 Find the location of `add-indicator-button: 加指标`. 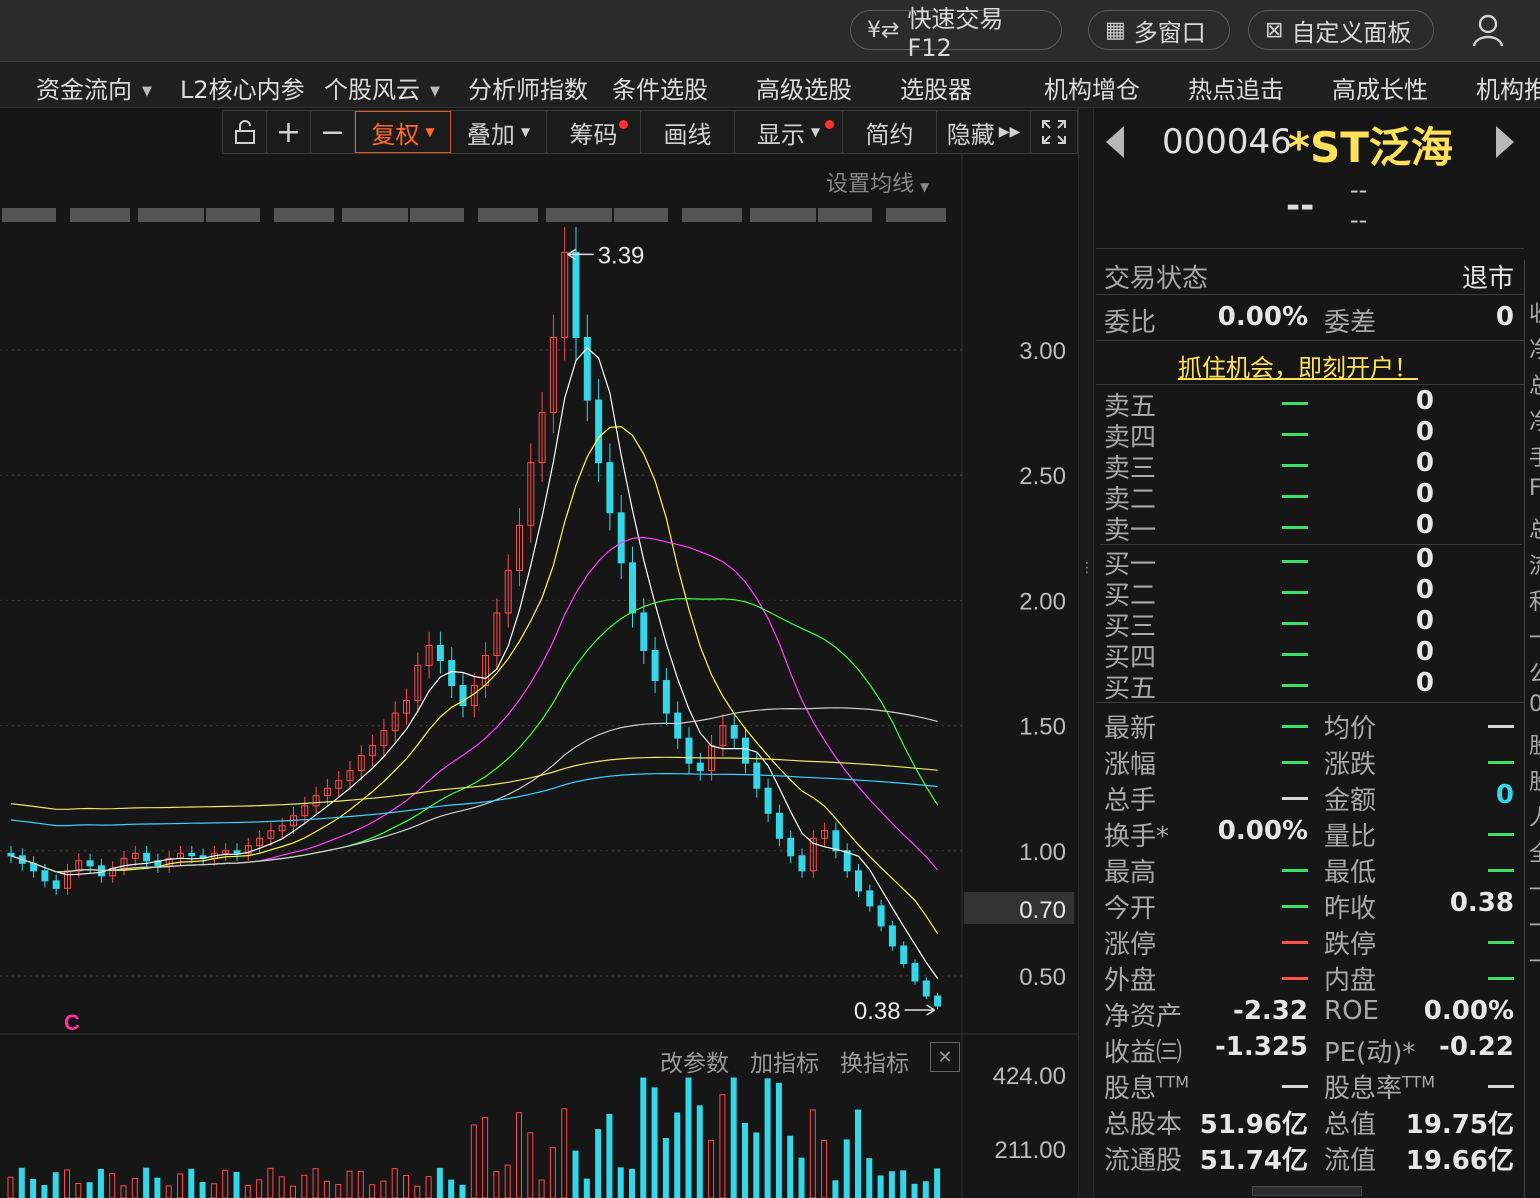

add-indicator-button: 加指标 is located at coordinates (784, 1061).